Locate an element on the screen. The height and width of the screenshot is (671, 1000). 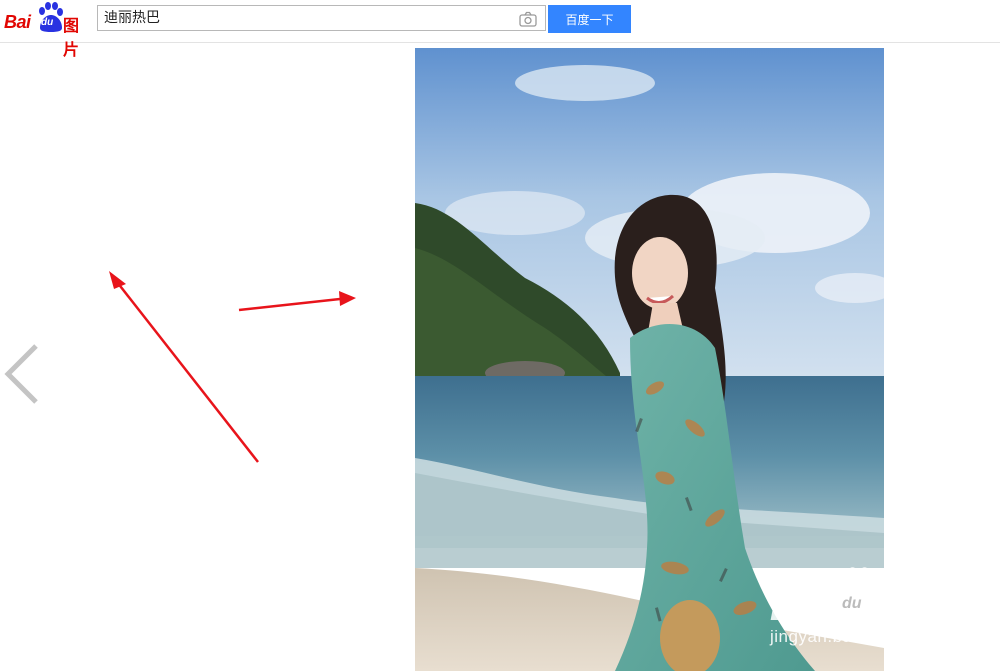
logo-product-text: 图片 is located at coordinates (71, 38).